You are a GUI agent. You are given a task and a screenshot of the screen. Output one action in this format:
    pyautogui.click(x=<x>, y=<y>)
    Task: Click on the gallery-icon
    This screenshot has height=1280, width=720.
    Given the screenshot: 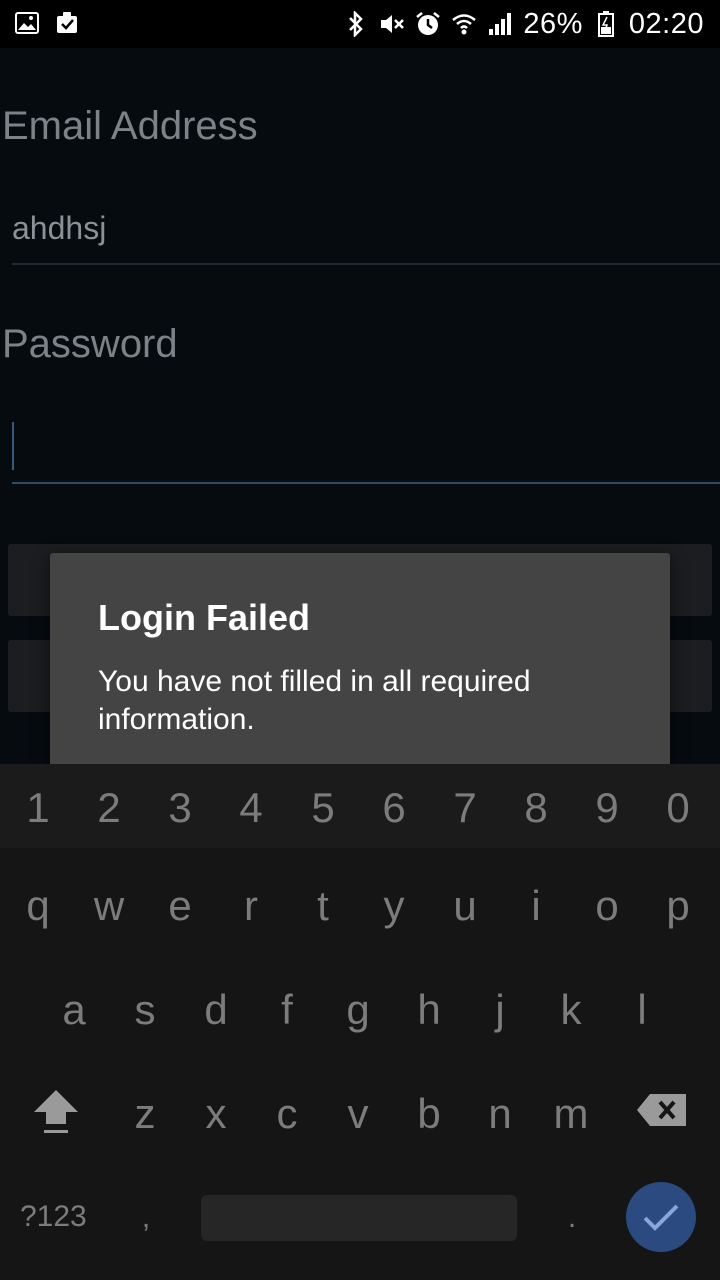 What is the action you would take?
    pyautogui.click(x=27, y=23)
    